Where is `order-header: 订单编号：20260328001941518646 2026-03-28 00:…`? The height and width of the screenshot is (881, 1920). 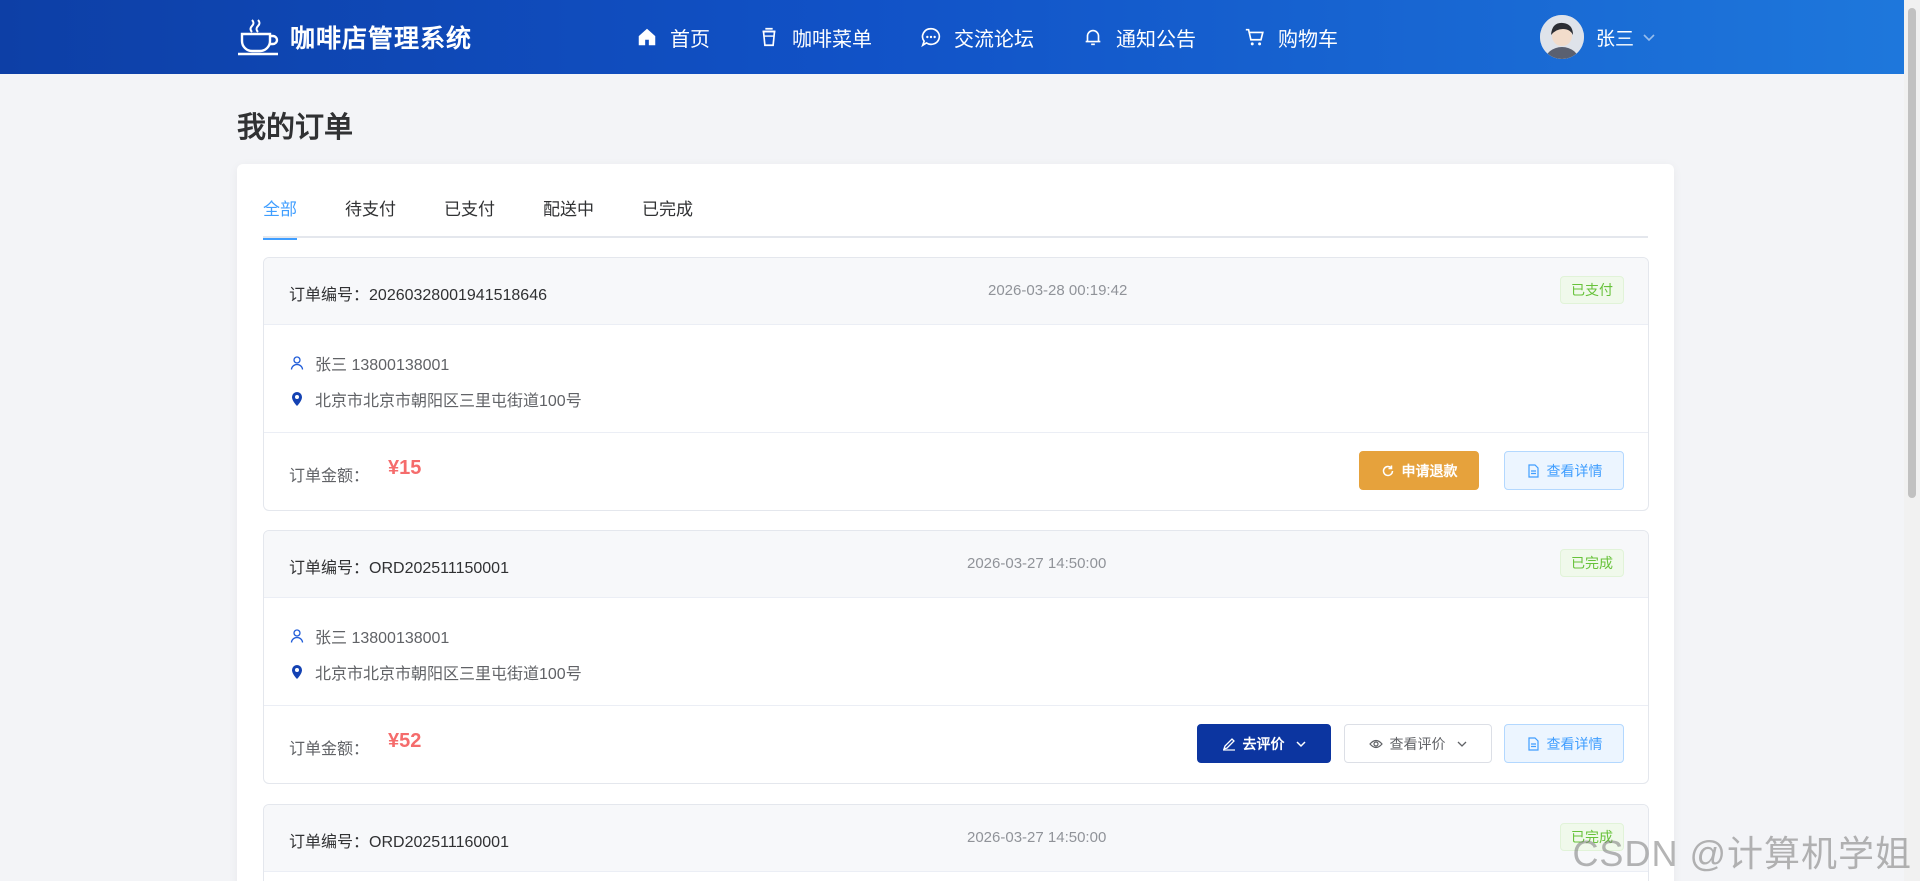 order-header: 订单编号：20260328001941518646 2026-03-28 00:… is located at coordinates (956, 291).